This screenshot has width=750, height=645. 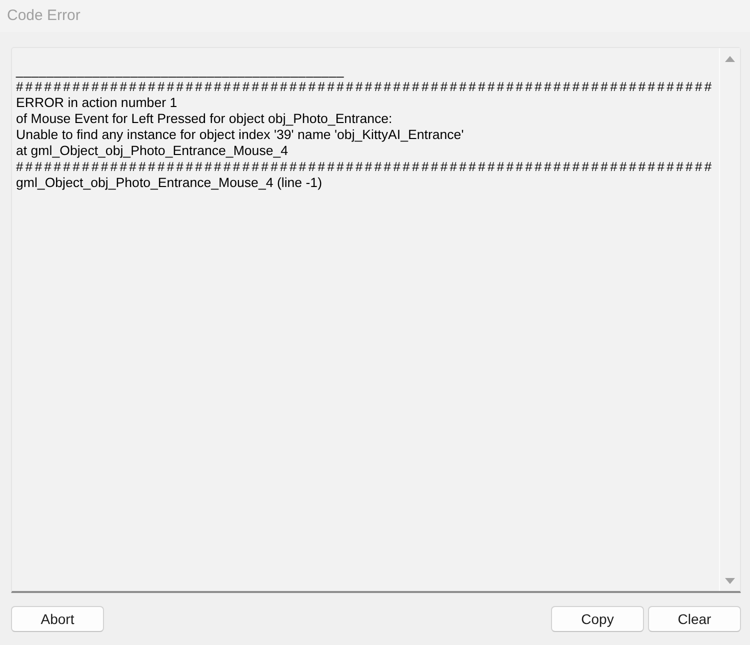 What do you see at coordinates (97, 103) in the screenshot?
I see `log-line: ERROR in action number 1` at bounding box center [97, 103].